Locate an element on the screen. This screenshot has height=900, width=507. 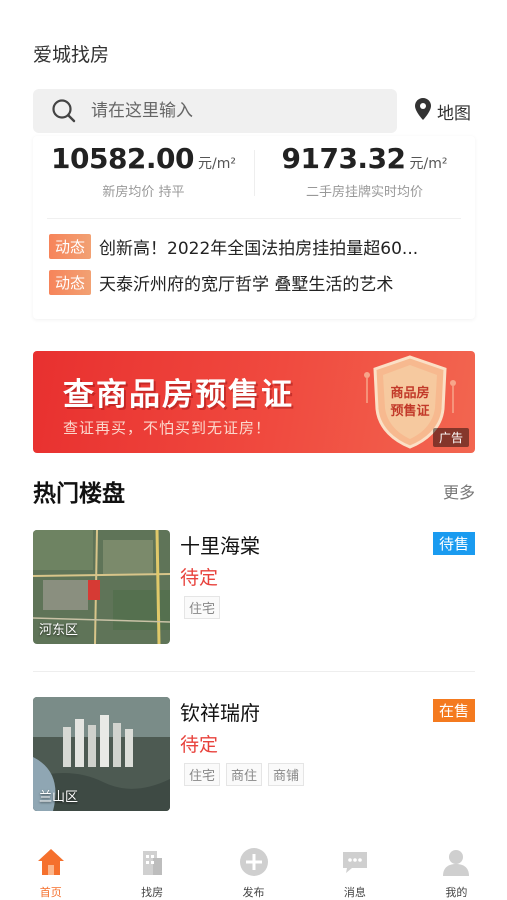
location-pin-icon is located at coordinates (423, 111).